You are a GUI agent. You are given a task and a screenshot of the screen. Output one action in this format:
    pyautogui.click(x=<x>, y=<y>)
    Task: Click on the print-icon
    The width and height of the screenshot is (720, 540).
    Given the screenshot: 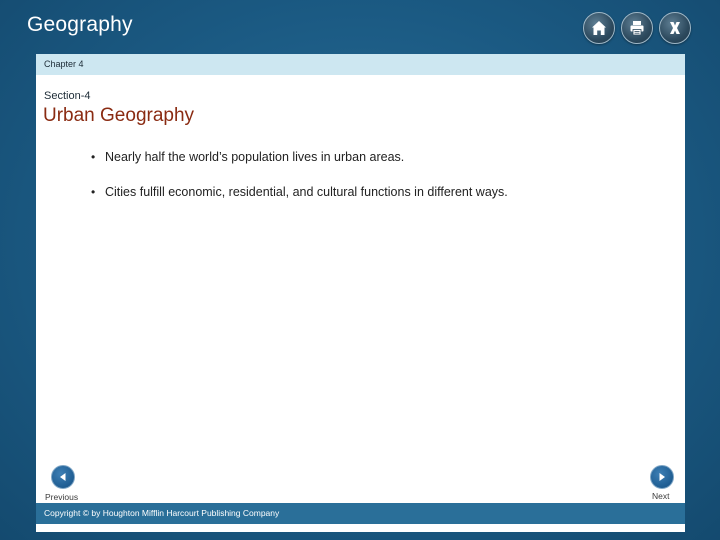 What is the action you would take?
    pyautogui.click(x=637, y=28)
    